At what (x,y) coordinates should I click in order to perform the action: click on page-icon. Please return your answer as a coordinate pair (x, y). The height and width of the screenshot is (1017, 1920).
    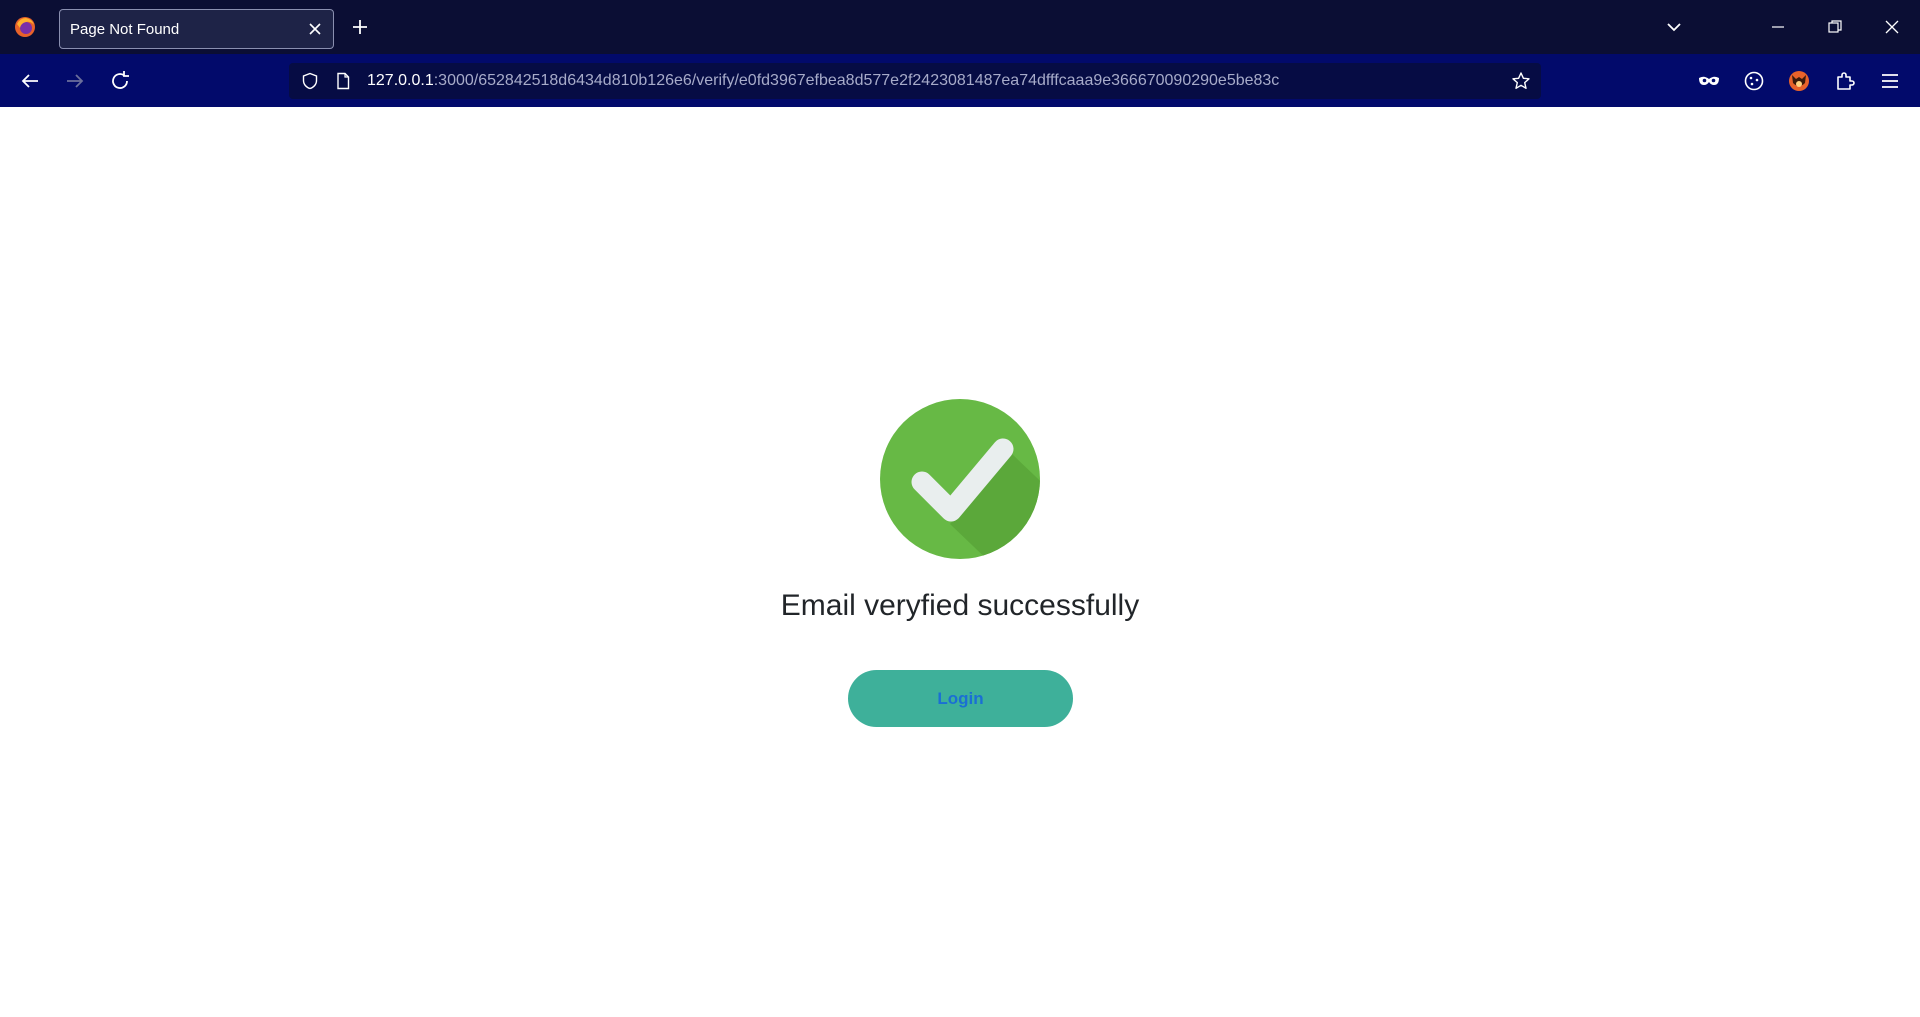
    Looking at the image, I should click on (343, 81).